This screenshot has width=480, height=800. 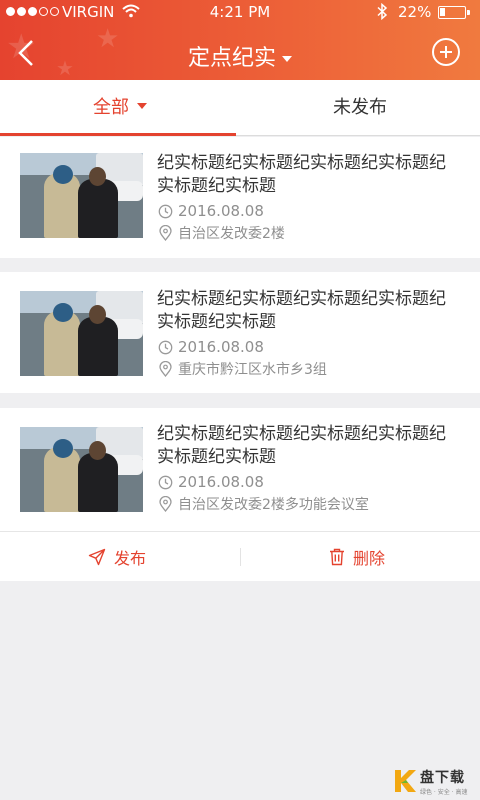 I want to click on location-text: 重庆市黔江区水市乡3组, so click(x=252, y=370).